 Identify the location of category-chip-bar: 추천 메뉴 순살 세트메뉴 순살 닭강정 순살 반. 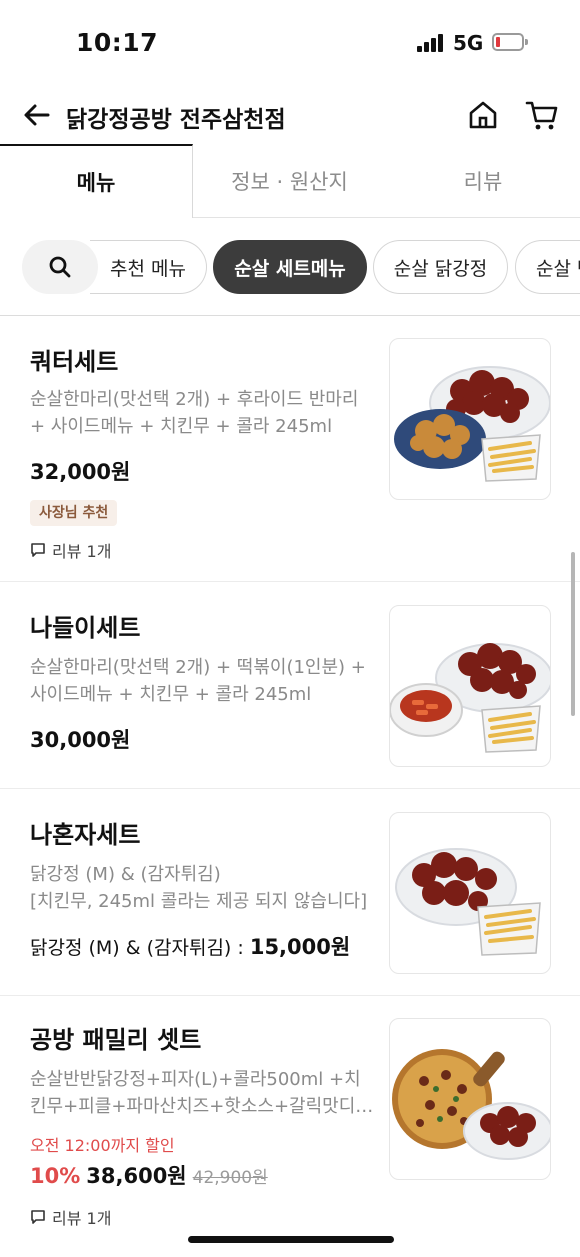
(290, 267).